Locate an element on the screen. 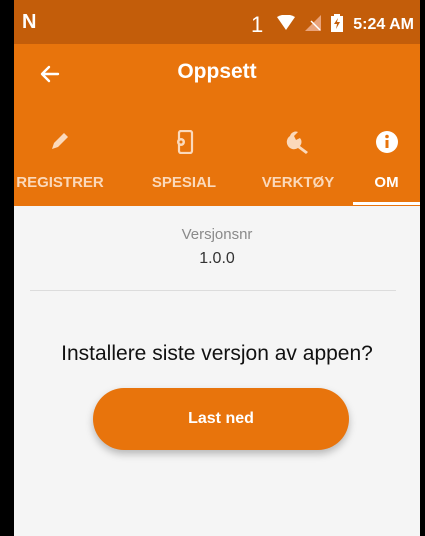 The width and height of the screenshot is (425, 536). tab-spesial: SPESIAL is located at coordinates (184, 164).